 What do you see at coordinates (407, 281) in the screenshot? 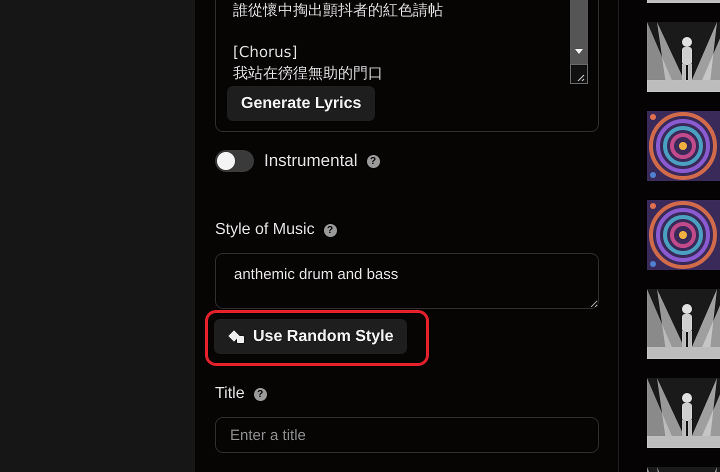
I see `style-field: anthemic drum and bass` at bounding box center [407, 281].